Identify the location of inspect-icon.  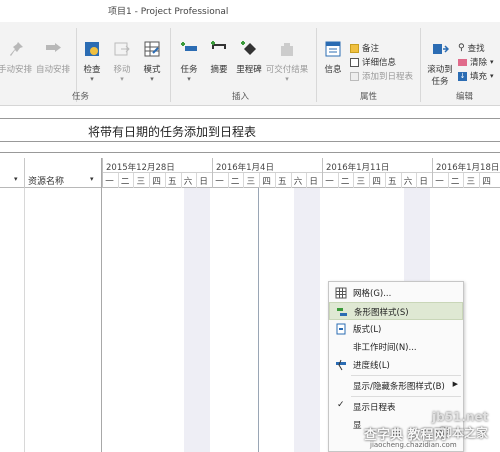
(92, 49).